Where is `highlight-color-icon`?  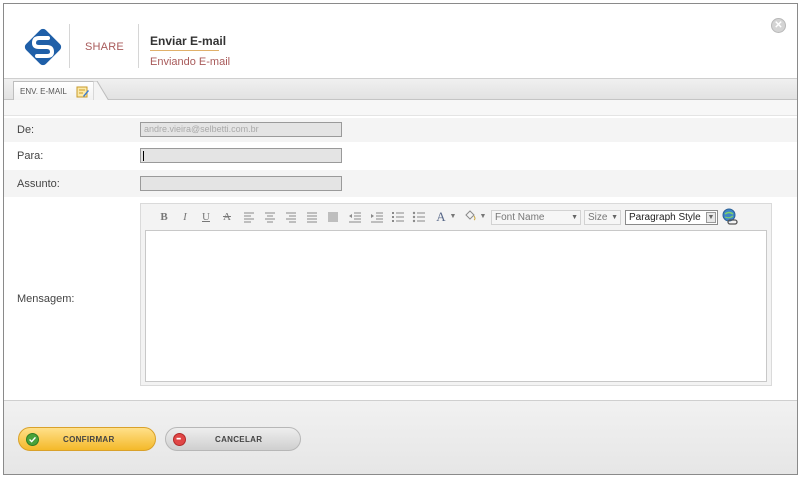
highlight-color-icon is located at coordinates (470, 217).